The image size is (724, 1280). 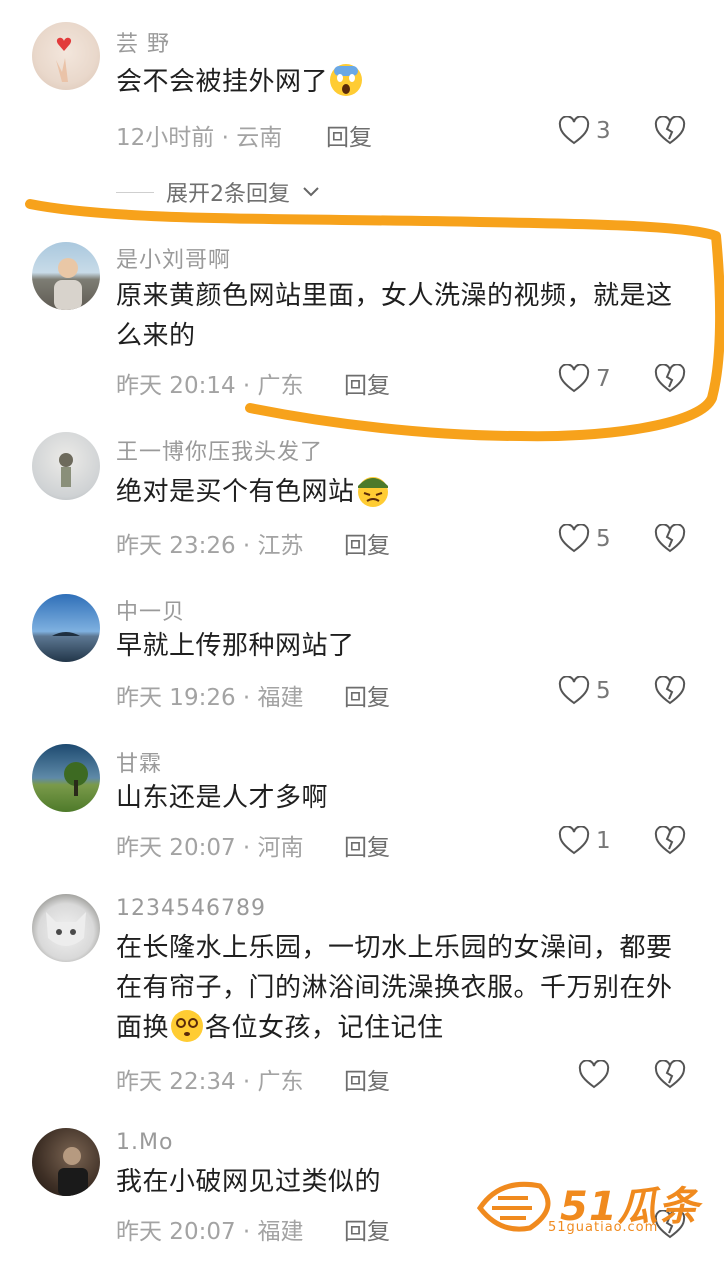 What do you see at coordinates (150, 610) in the screenshot?
I see `comment-username: 中一贝` at bounding box center [150, 610].